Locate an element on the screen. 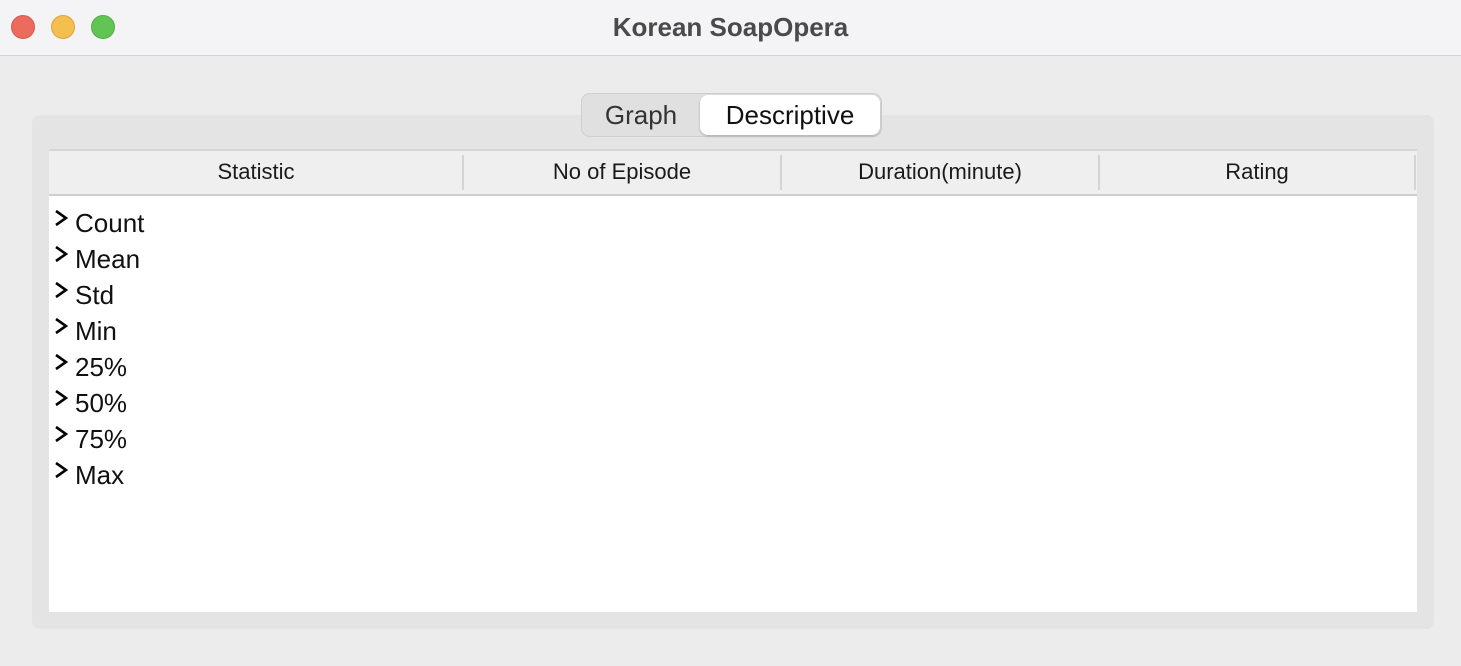 The image size is (1461, 666). tab-bar: Graph Descriptive is located at coordinates (731, 115).